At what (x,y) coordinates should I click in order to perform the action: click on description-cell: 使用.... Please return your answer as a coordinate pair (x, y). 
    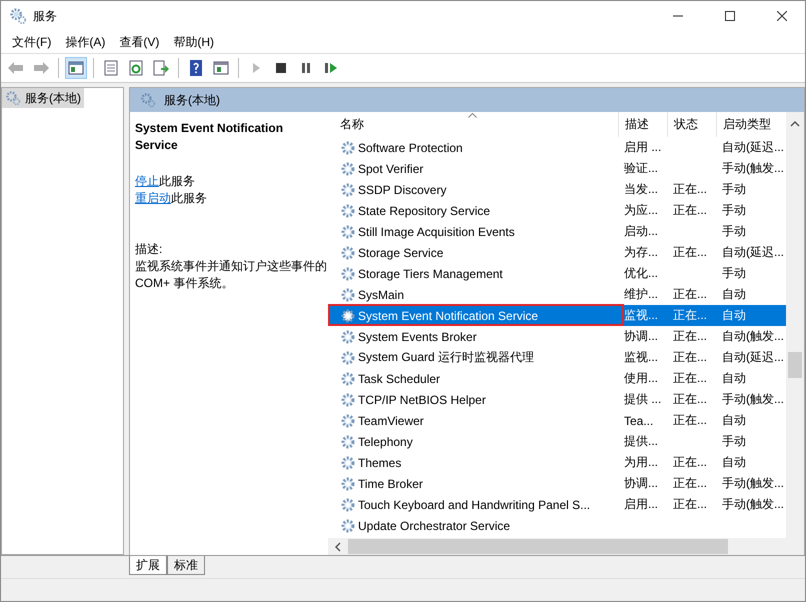
    Looking at the image, I should click on (641, 378).